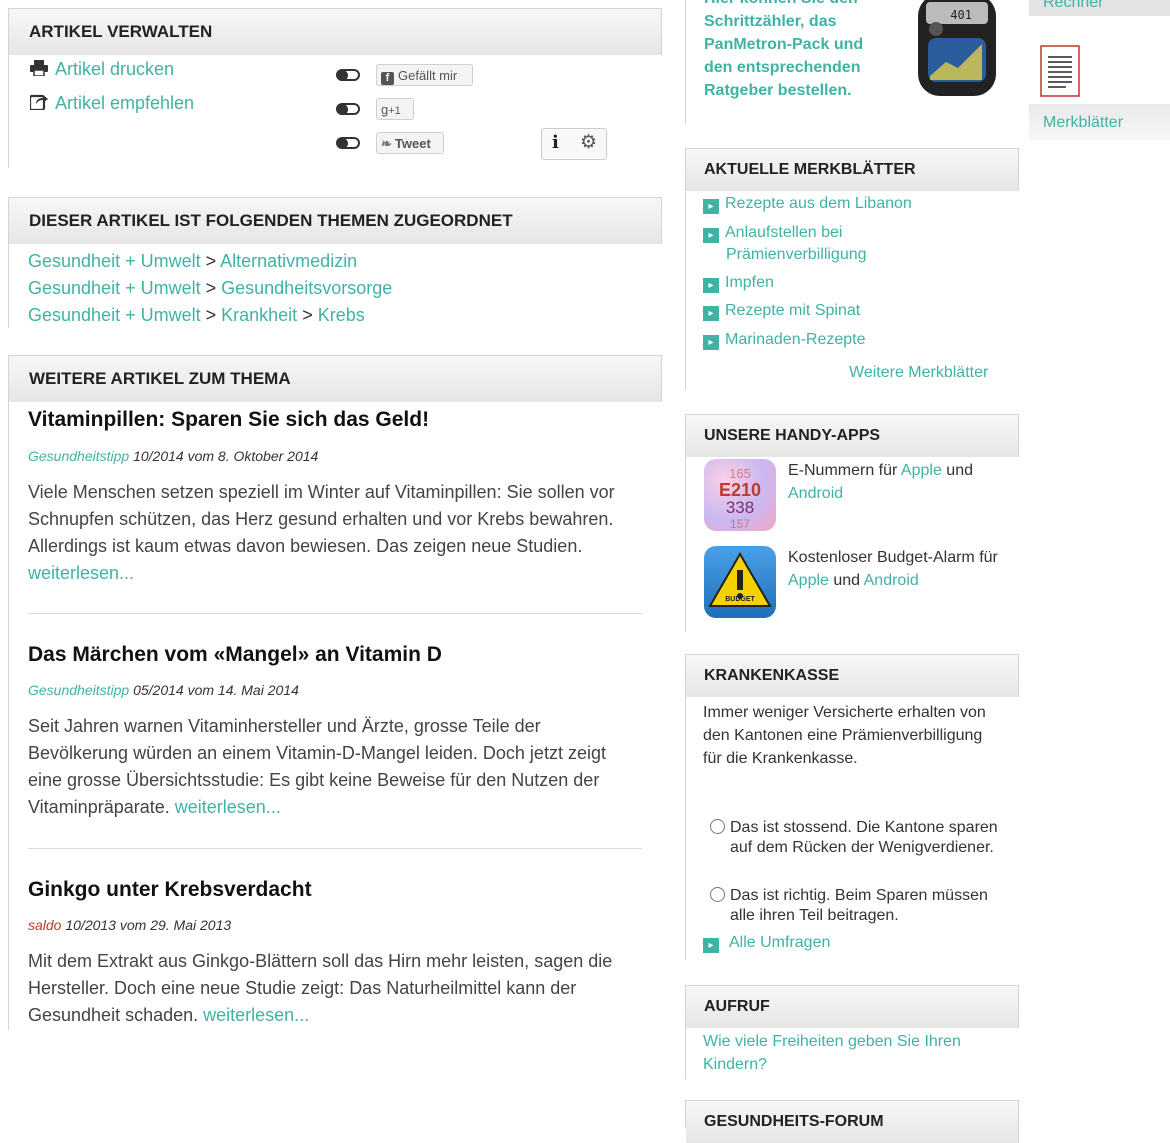  What do you see at coordinates (386, 143) in the screenshot?
I see `twitter-bird-icon: ❧` at bounding box center [386, 143].